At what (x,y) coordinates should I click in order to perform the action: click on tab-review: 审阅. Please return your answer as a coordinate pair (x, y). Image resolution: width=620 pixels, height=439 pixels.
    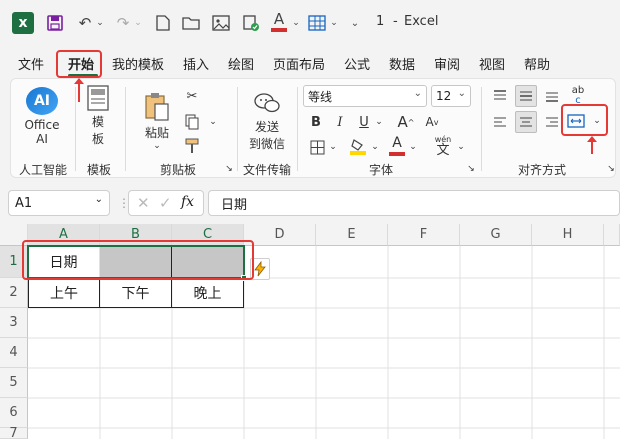
    Looking at the image, I should click on (447, 63).